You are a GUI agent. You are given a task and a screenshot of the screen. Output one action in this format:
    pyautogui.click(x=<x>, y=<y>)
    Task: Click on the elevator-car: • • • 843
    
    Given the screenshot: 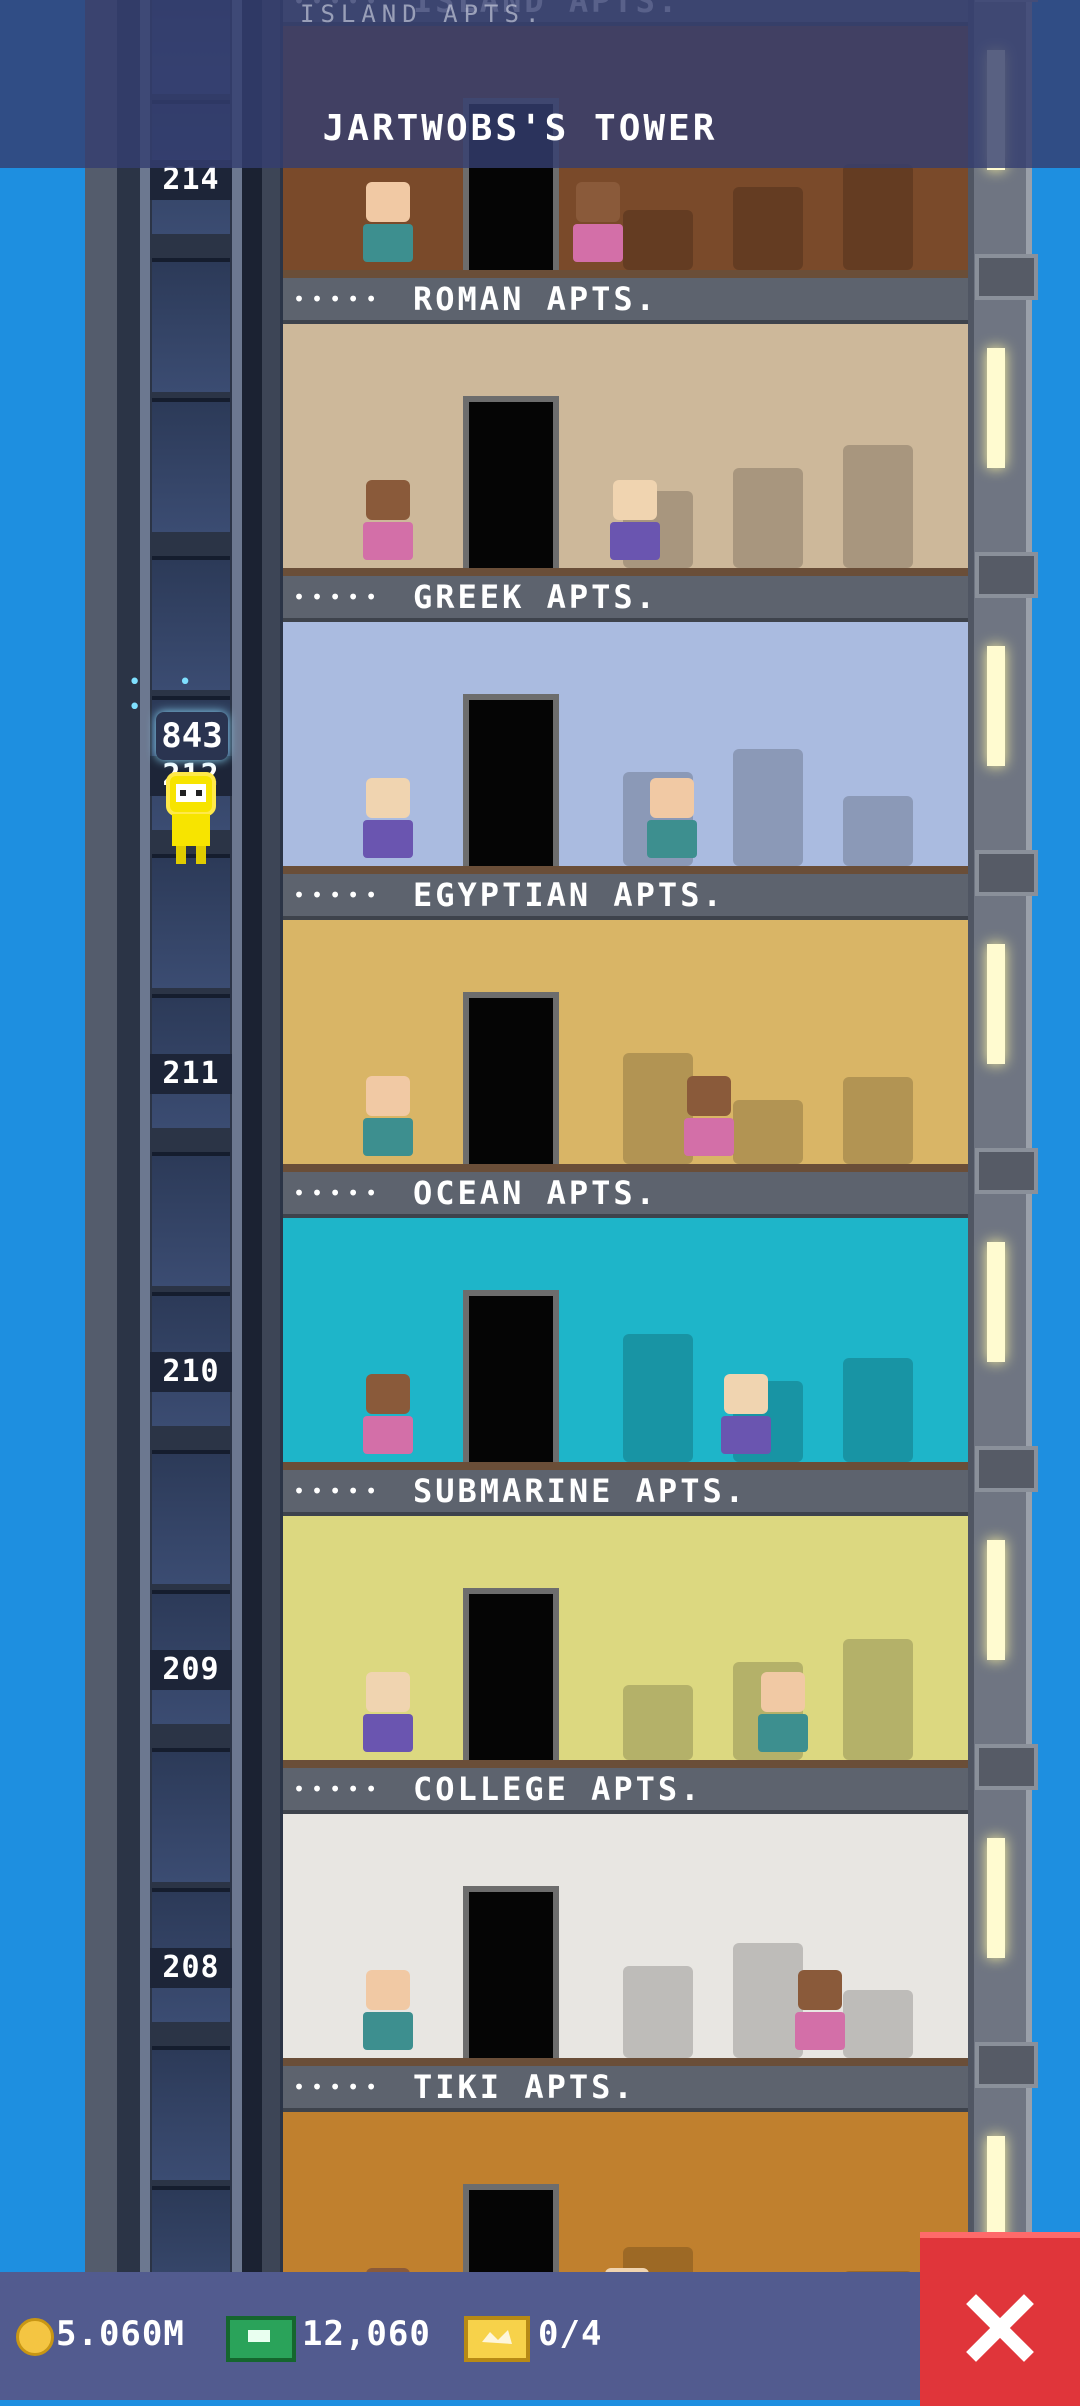 What is the action you would take?
    pyautogui.click(x=180, y=770)
    